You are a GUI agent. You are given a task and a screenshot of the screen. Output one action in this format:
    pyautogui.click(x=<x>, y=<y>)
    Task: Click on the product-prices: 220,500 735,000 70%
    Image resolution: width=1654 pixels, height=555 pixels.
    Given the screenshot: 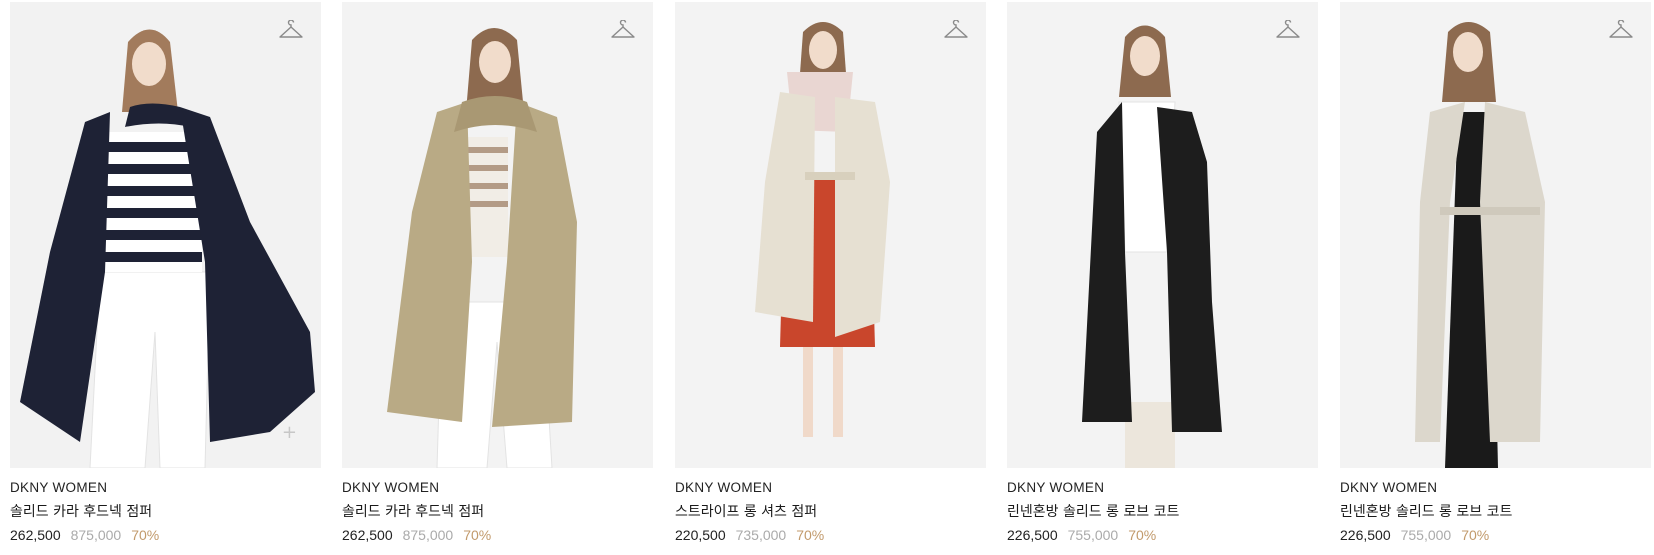 What is the action you would take?
    pyautogui.click(x=830, y=535)
    